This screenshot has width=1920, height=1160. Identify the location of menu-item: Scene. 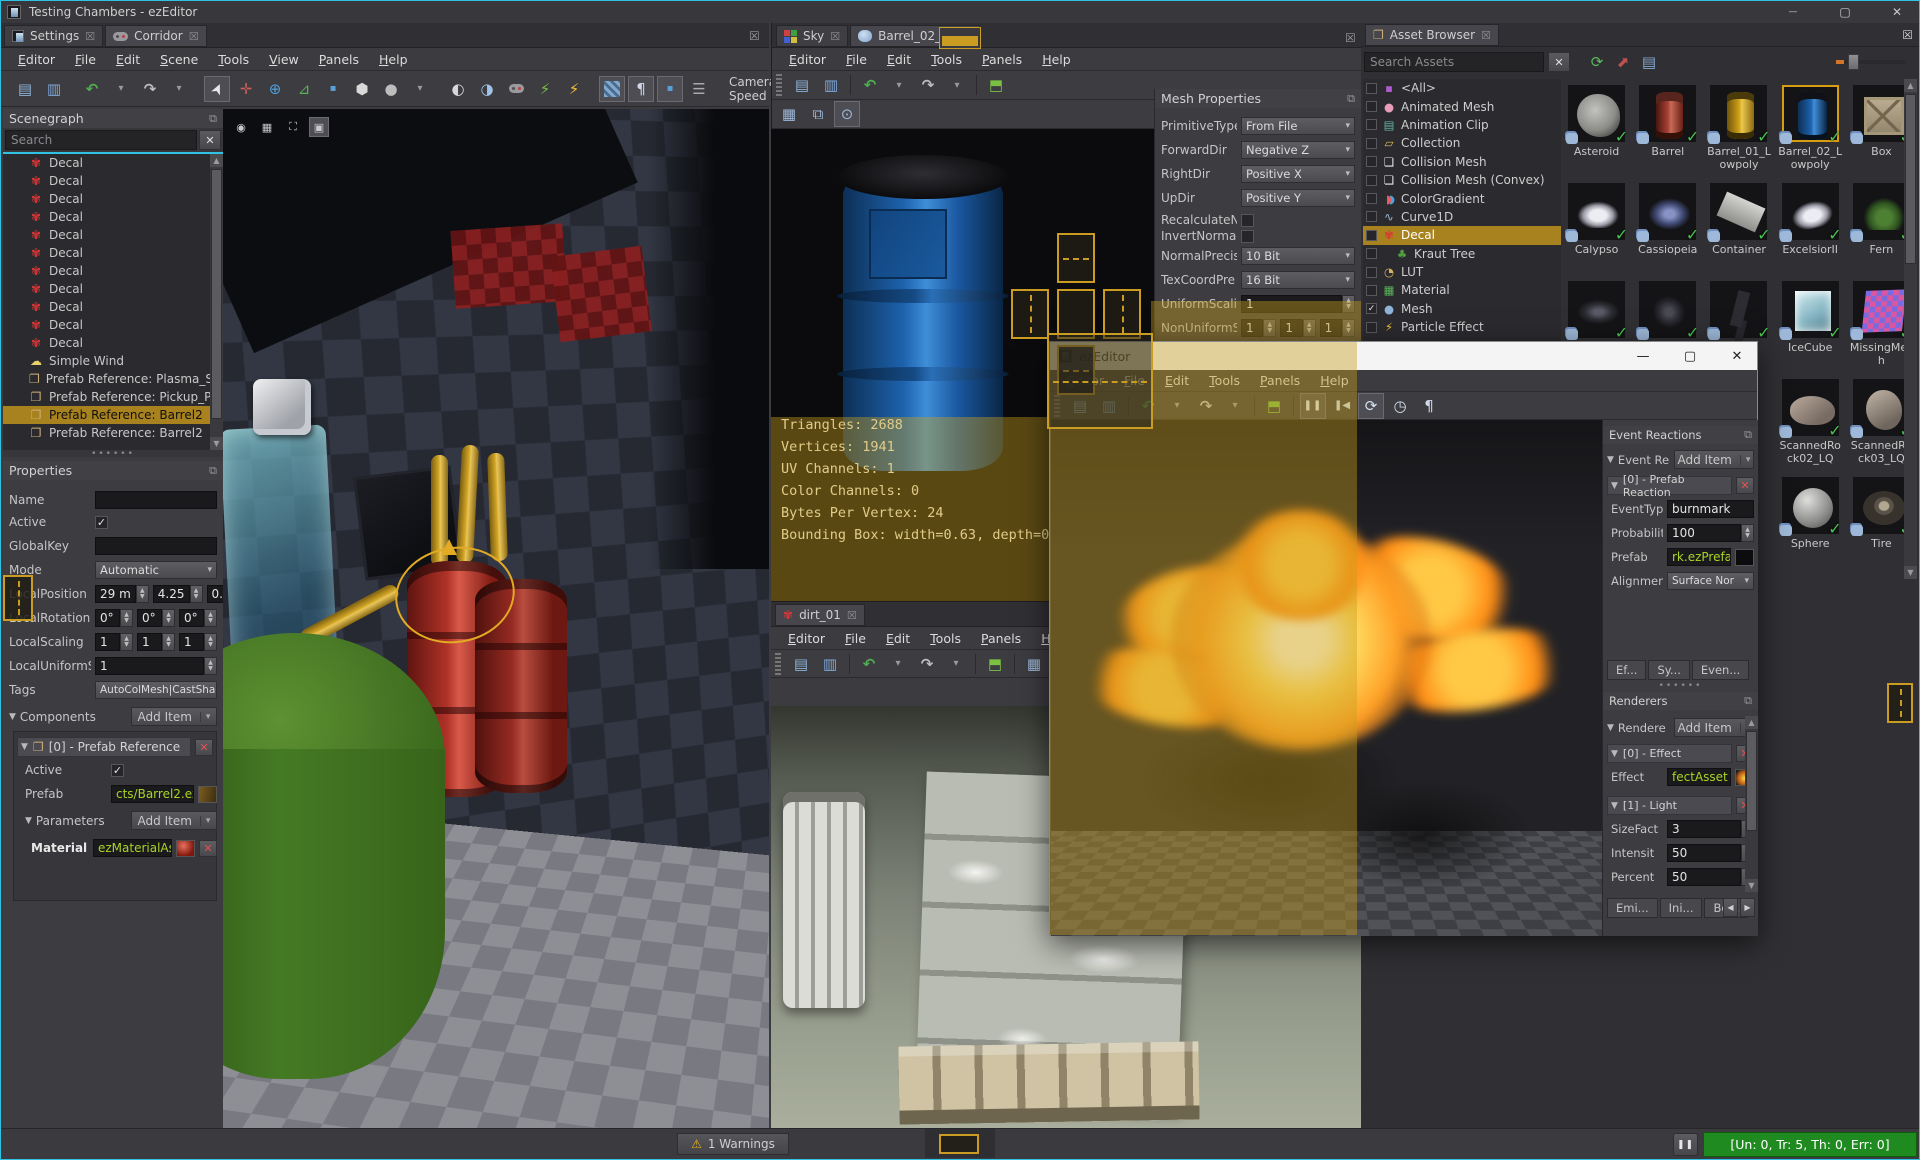
(179, 59).